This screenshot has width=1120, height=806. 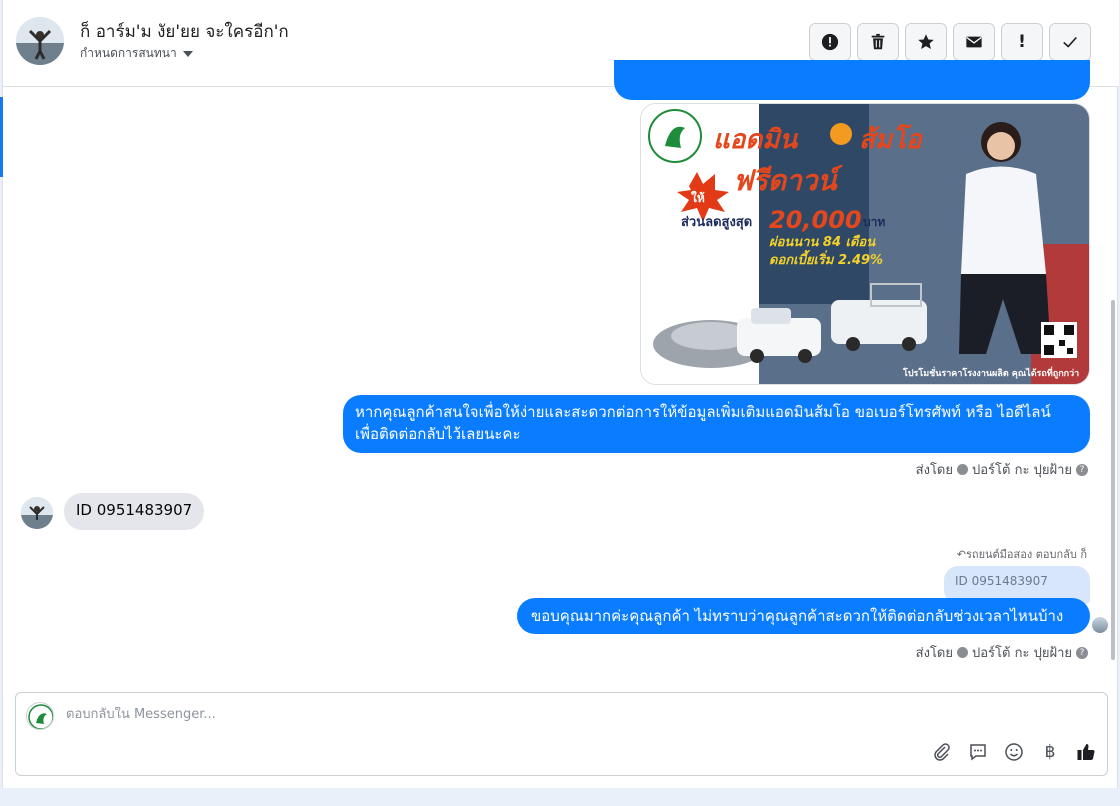 I want to click on promo-discount-unit: บาท, so click(x=874, y=222).